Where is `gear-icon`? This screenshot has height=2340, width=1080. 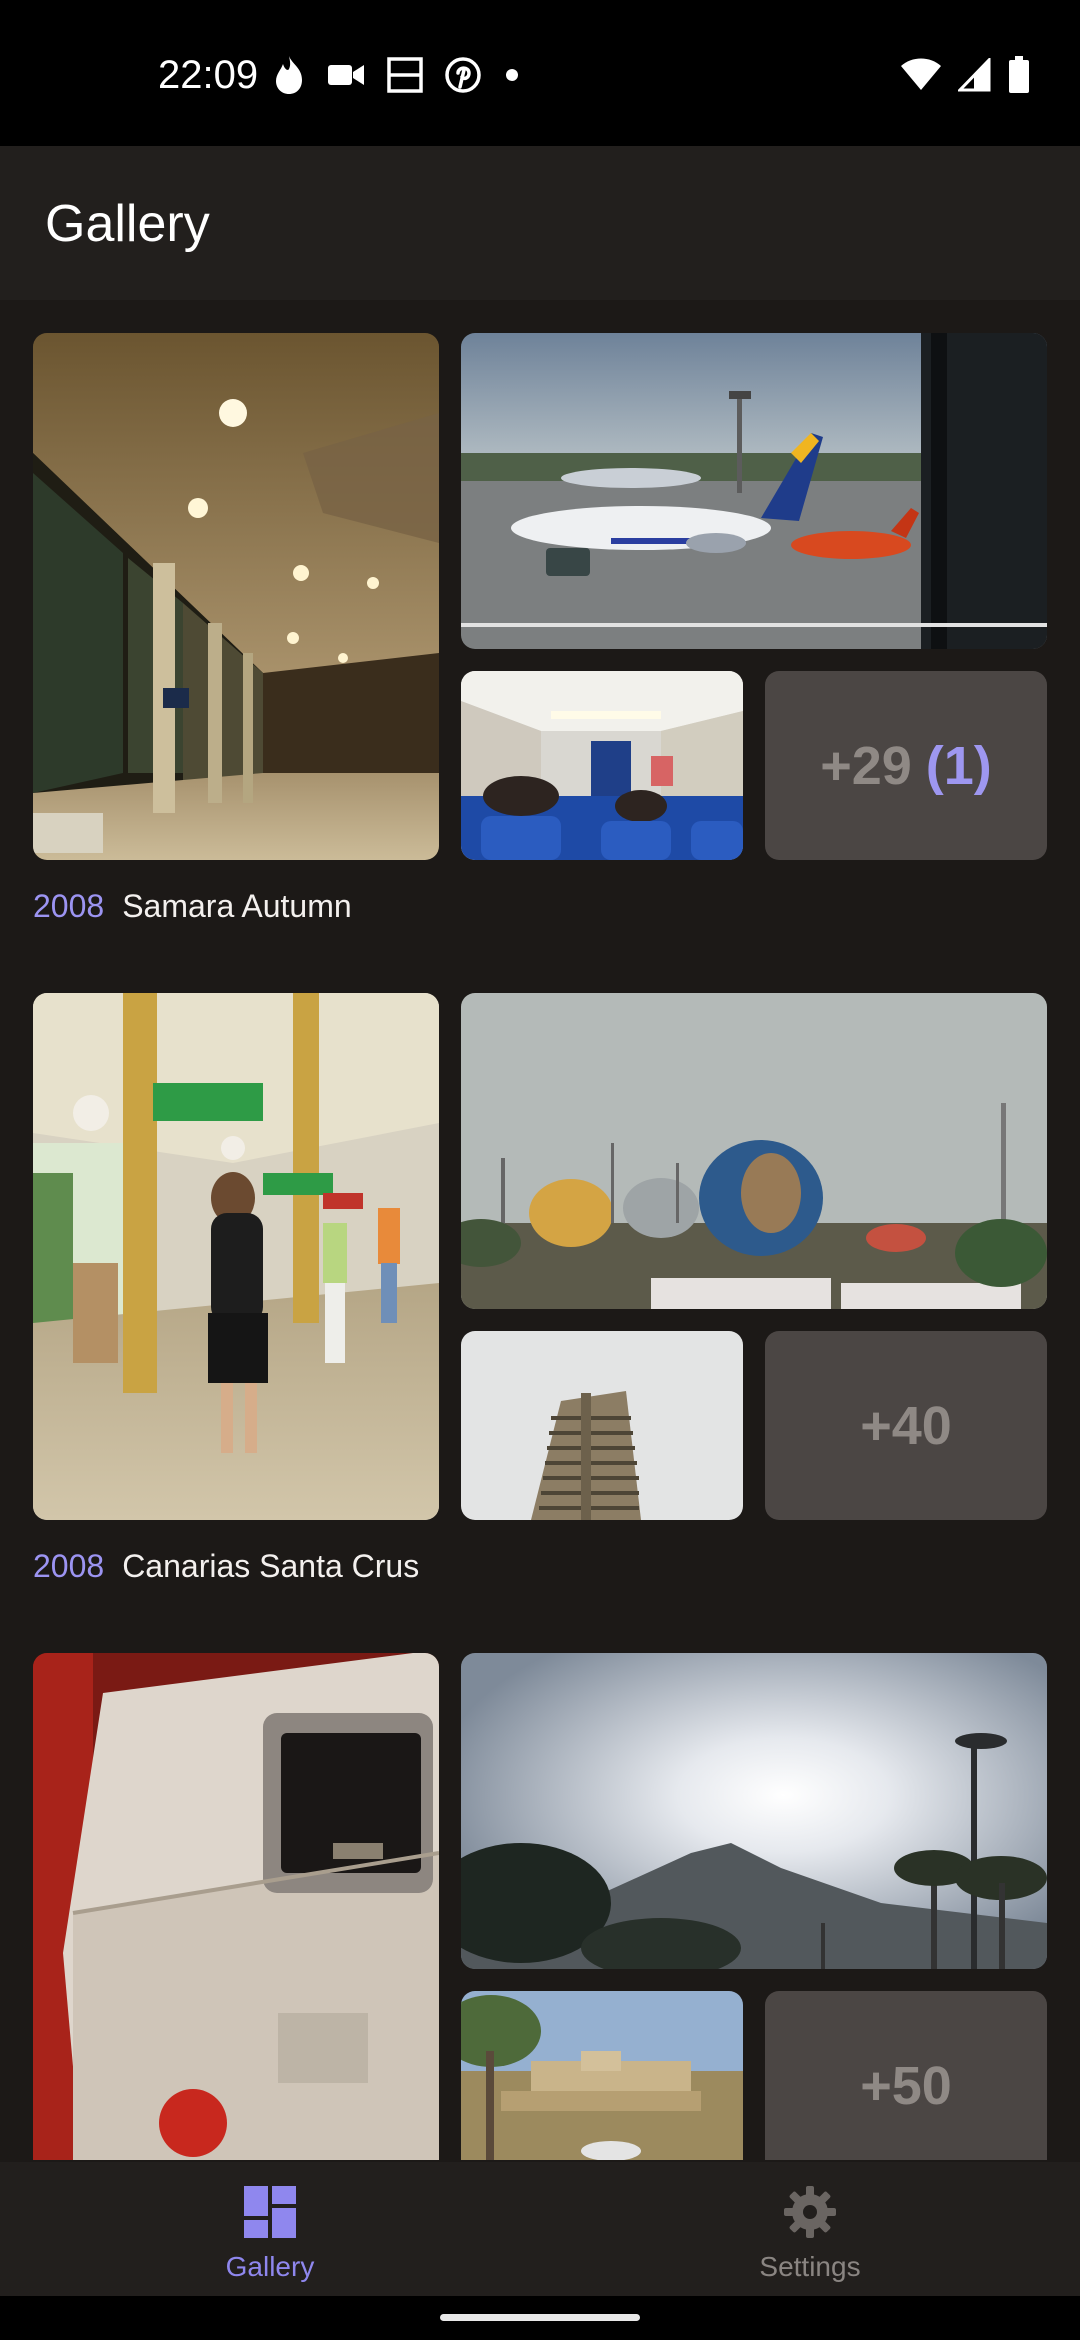
gear-icon is located at coordinates (810, 2212).